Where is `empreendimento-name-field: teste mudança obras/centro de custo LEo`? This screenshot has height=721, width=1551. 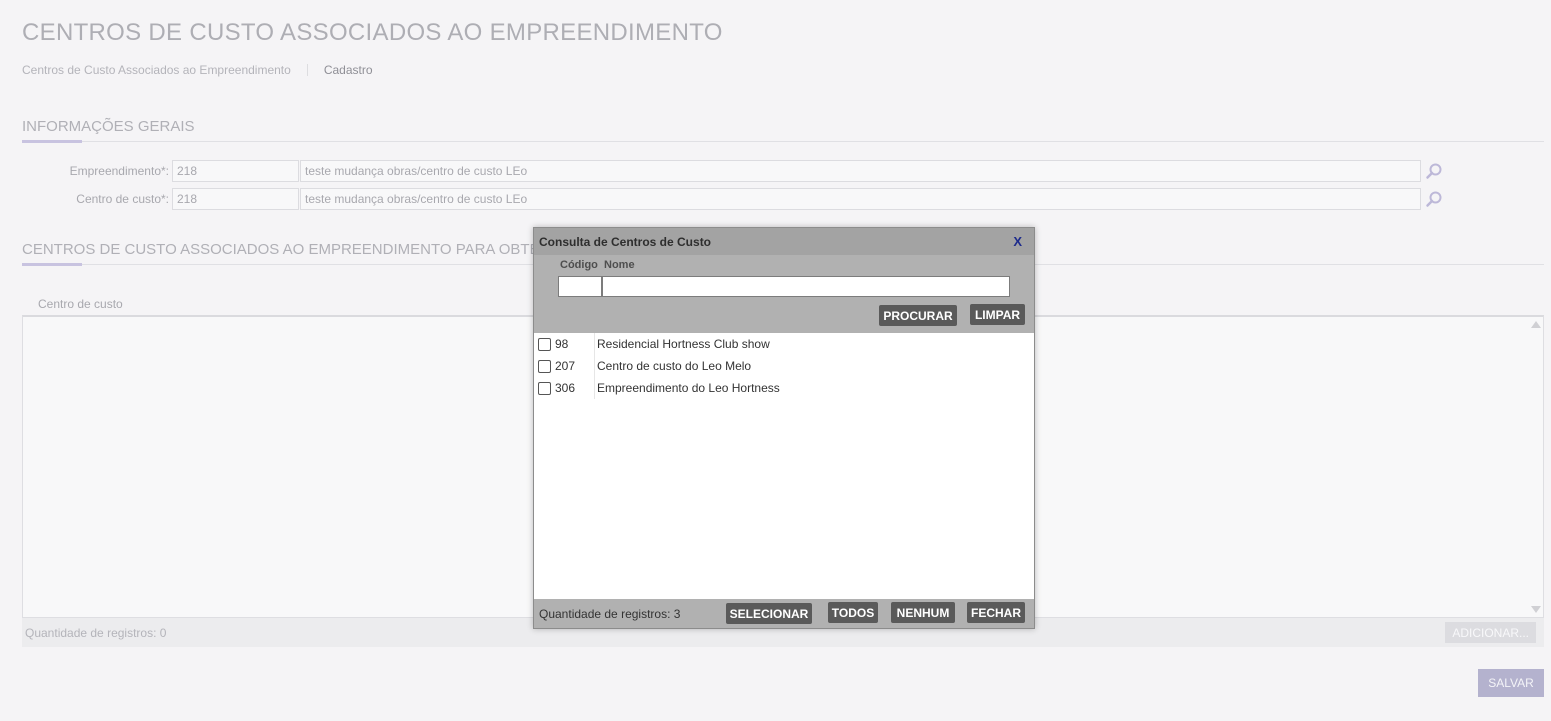 empreendimento-name-field: teste mudança obras/centro de custo LEo is located at coordinates (860, 171).